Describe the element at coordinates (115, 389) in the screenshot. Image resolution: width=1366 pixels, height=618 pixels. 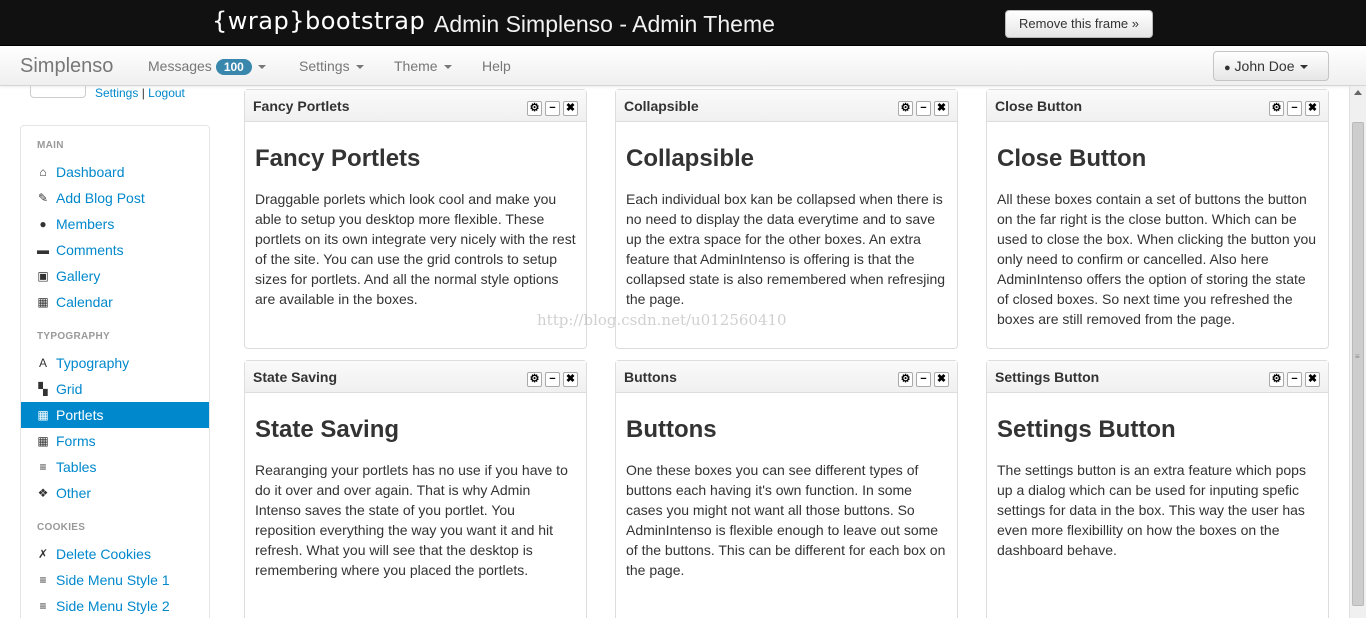
I see `sidebar-item-grid: ▚ Grid` at that location.